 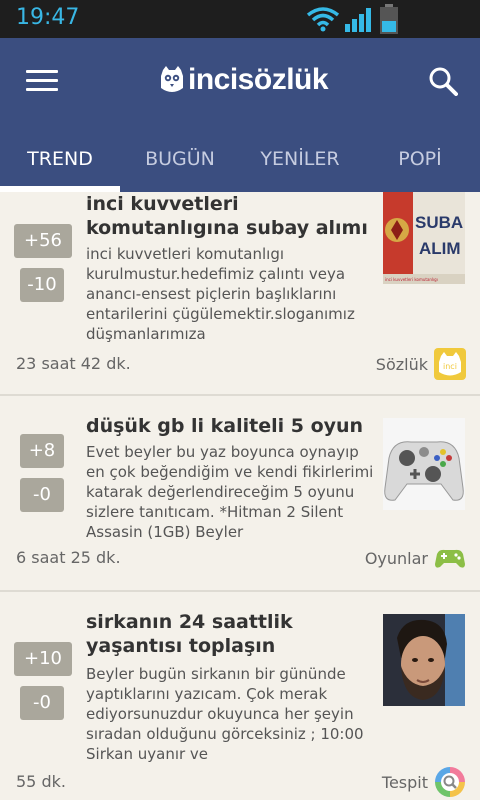 I want to click on tespit-icon, so click(x=450, y=782).